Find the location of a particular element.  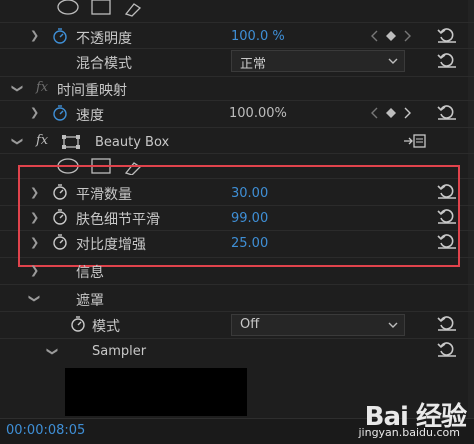

param-label: 平滑数量 is located at coordinates (104, 195).